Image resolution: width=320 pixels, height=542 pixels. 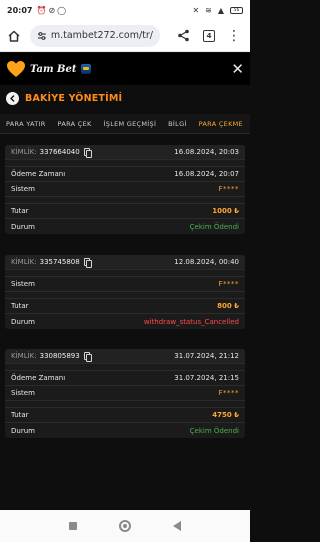 I want to click on payment-time-value: 16.08.2024, 20:07, so click(x=206, y=174).